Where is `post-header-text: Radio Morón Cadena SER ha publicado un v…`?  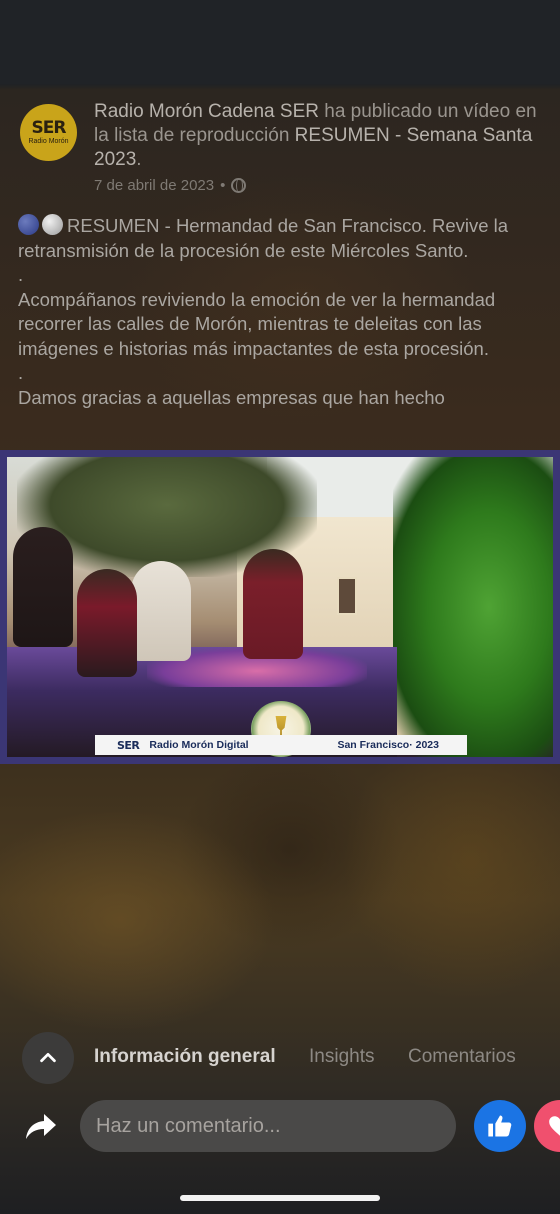 post-header-text: Radio Morón Cadena SER ha publicado un v… is located at coordinates (319, 136).